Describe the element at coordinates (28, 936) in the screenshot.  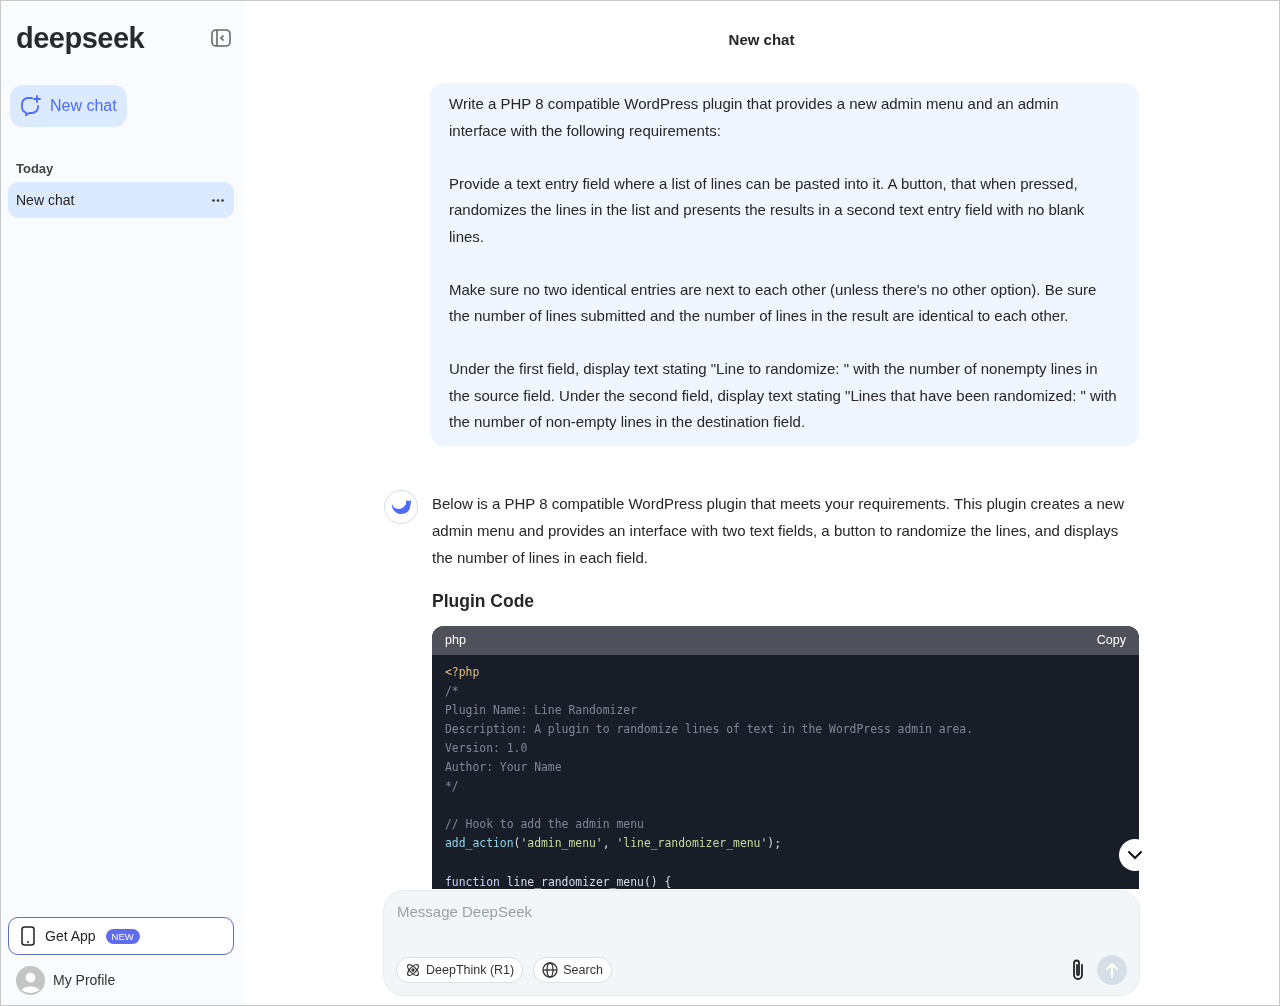
I see `phone-icon` at that location.